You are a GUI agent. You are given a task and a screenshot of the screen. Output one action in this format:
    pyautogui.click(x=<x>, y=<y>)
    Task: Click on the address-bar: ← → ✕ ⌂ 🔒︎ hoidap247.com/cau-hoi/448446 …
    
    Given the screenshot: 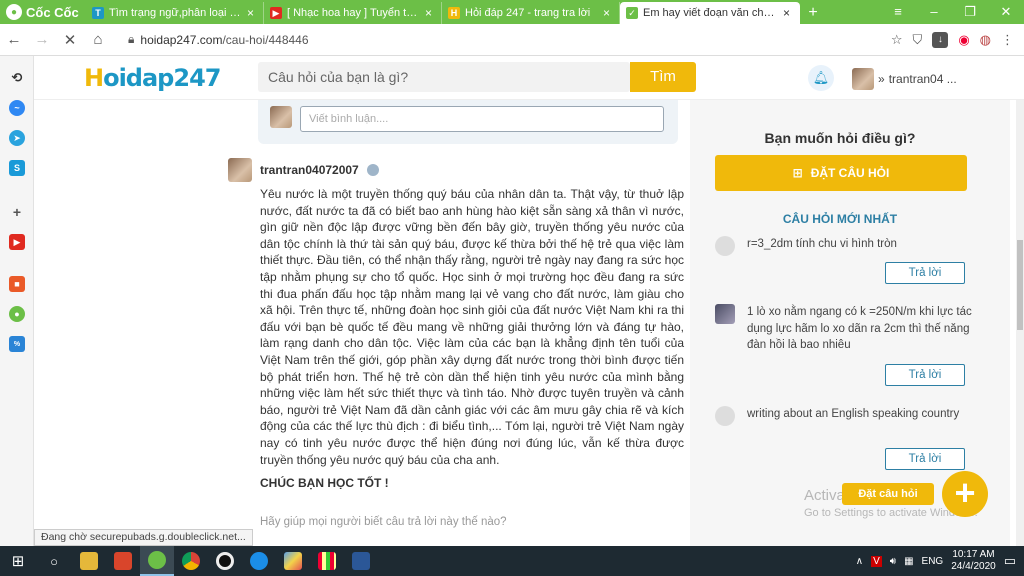 What is the action you would take?
    pyautogui.click(x=512, y=40)
    